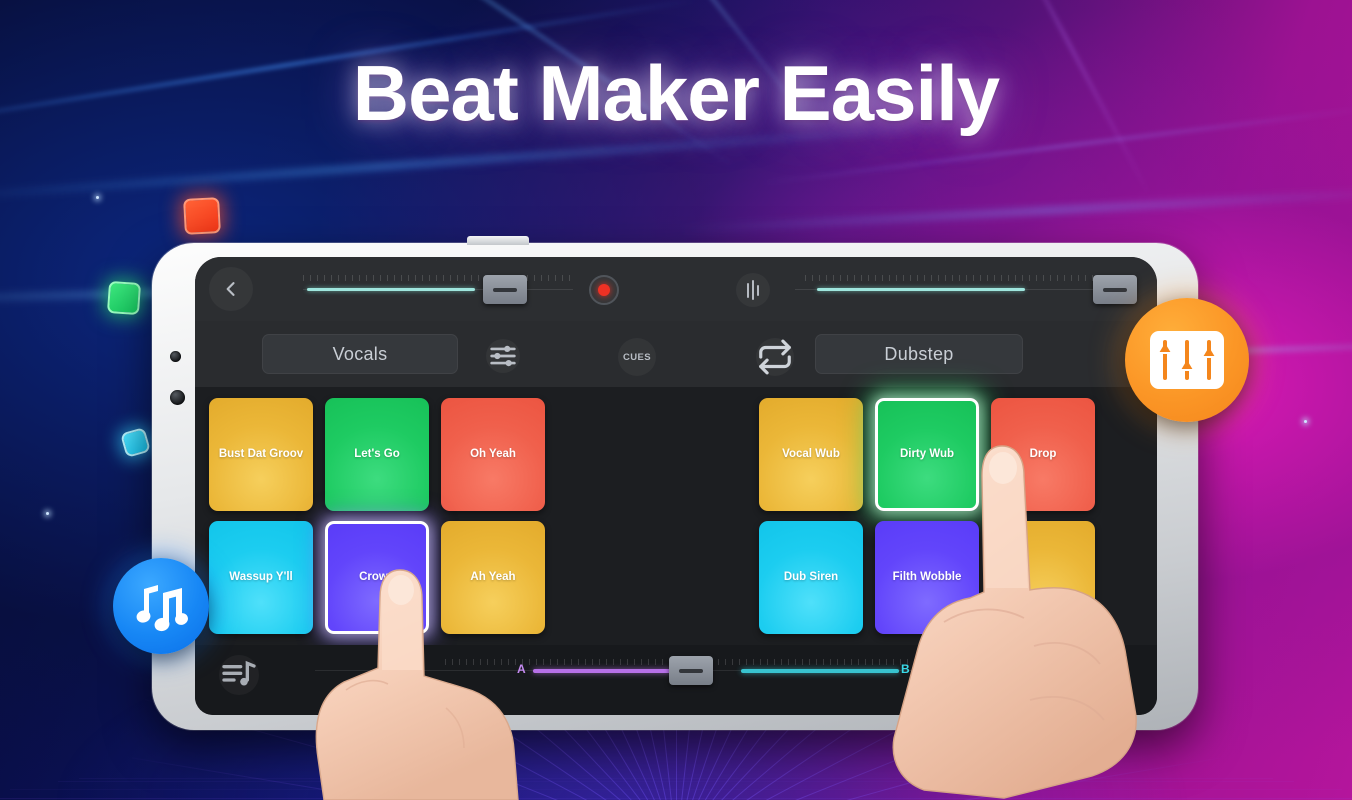 Image resolution: width=1352 pixels, height=800 pixels. Describe the element at coordinates (1115, 289) in the screenshot. I see `volume-slider-right-handle` at that location.